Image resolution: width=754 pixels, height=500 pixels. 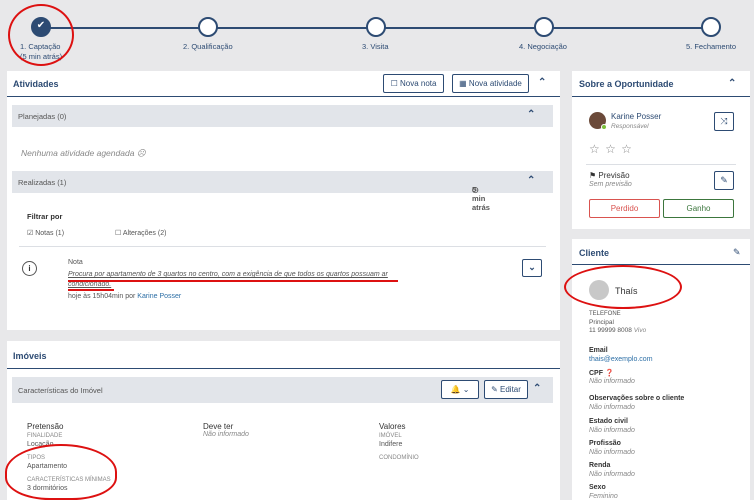 What do you see at coordinates (45, 436) in the screenshot?
I see `finalidade-label: FINALIDADE` at bounding box center [45, 436].